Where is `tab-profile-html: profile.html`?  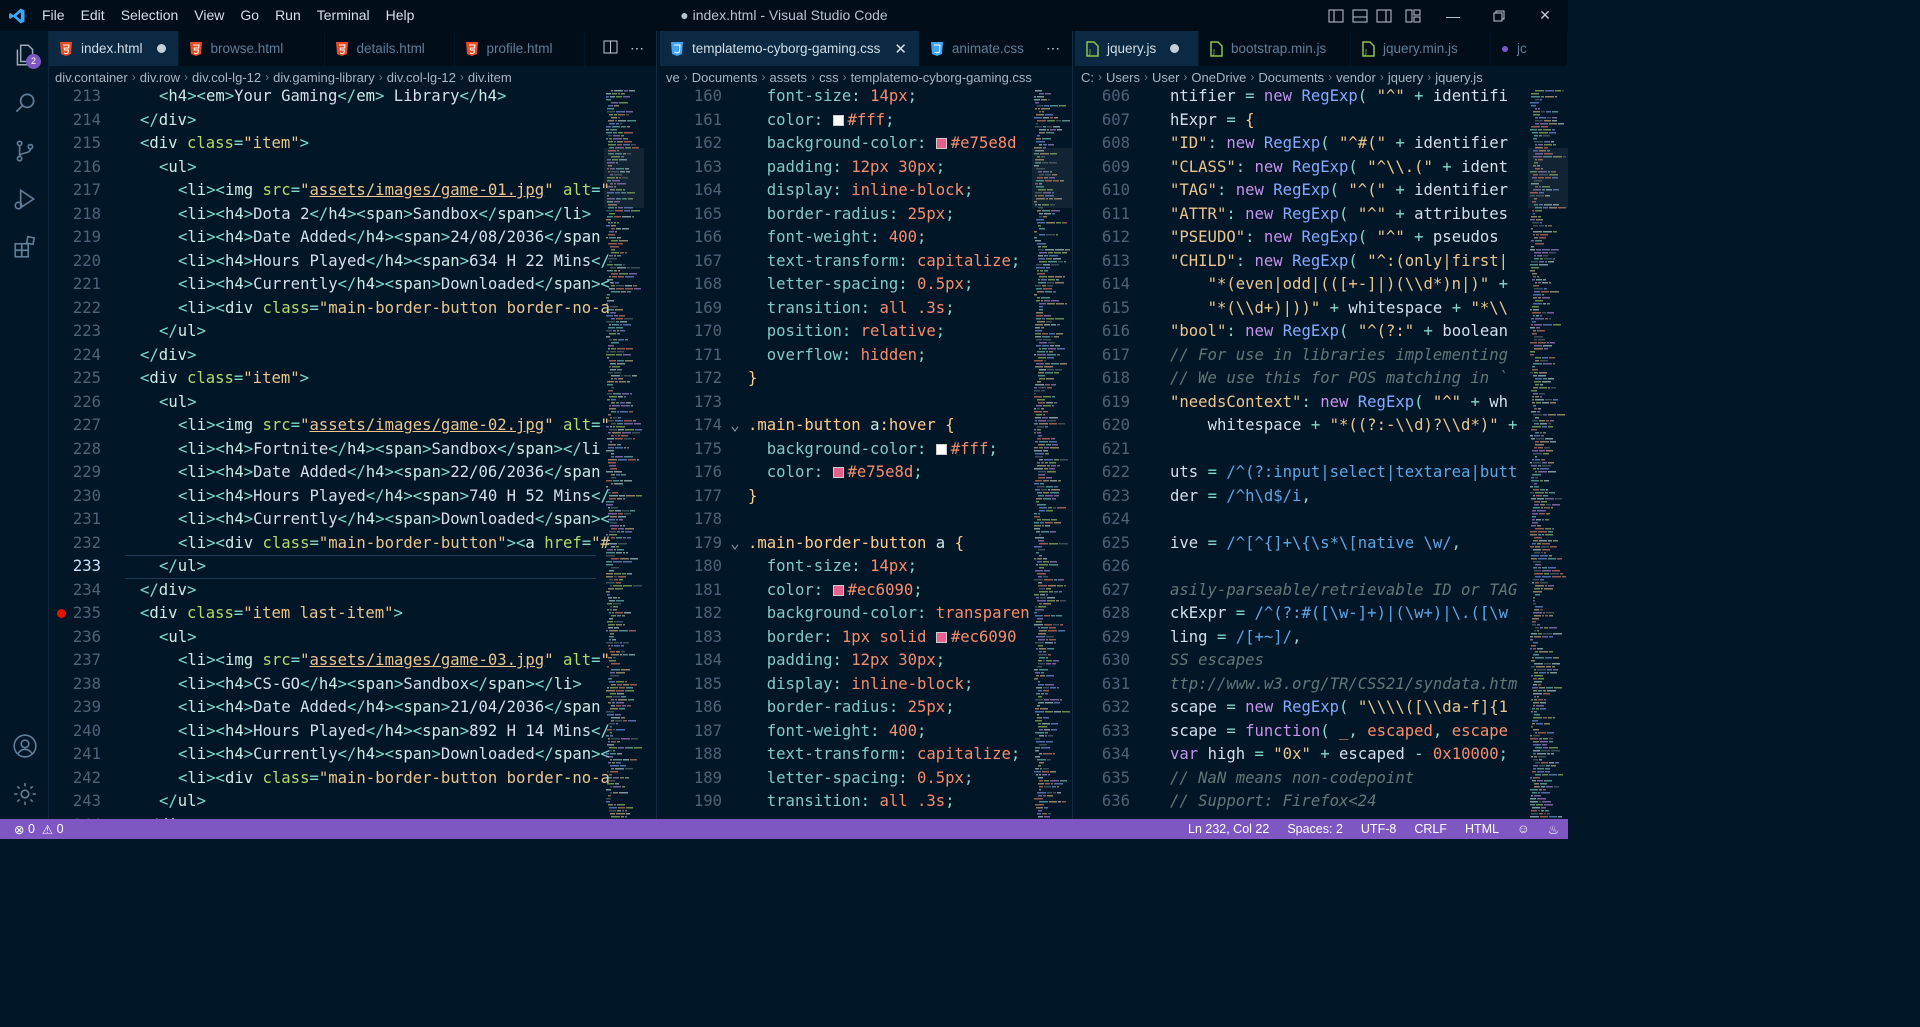
tab-profile-html: profile.html is located at coordinates (519, 48).